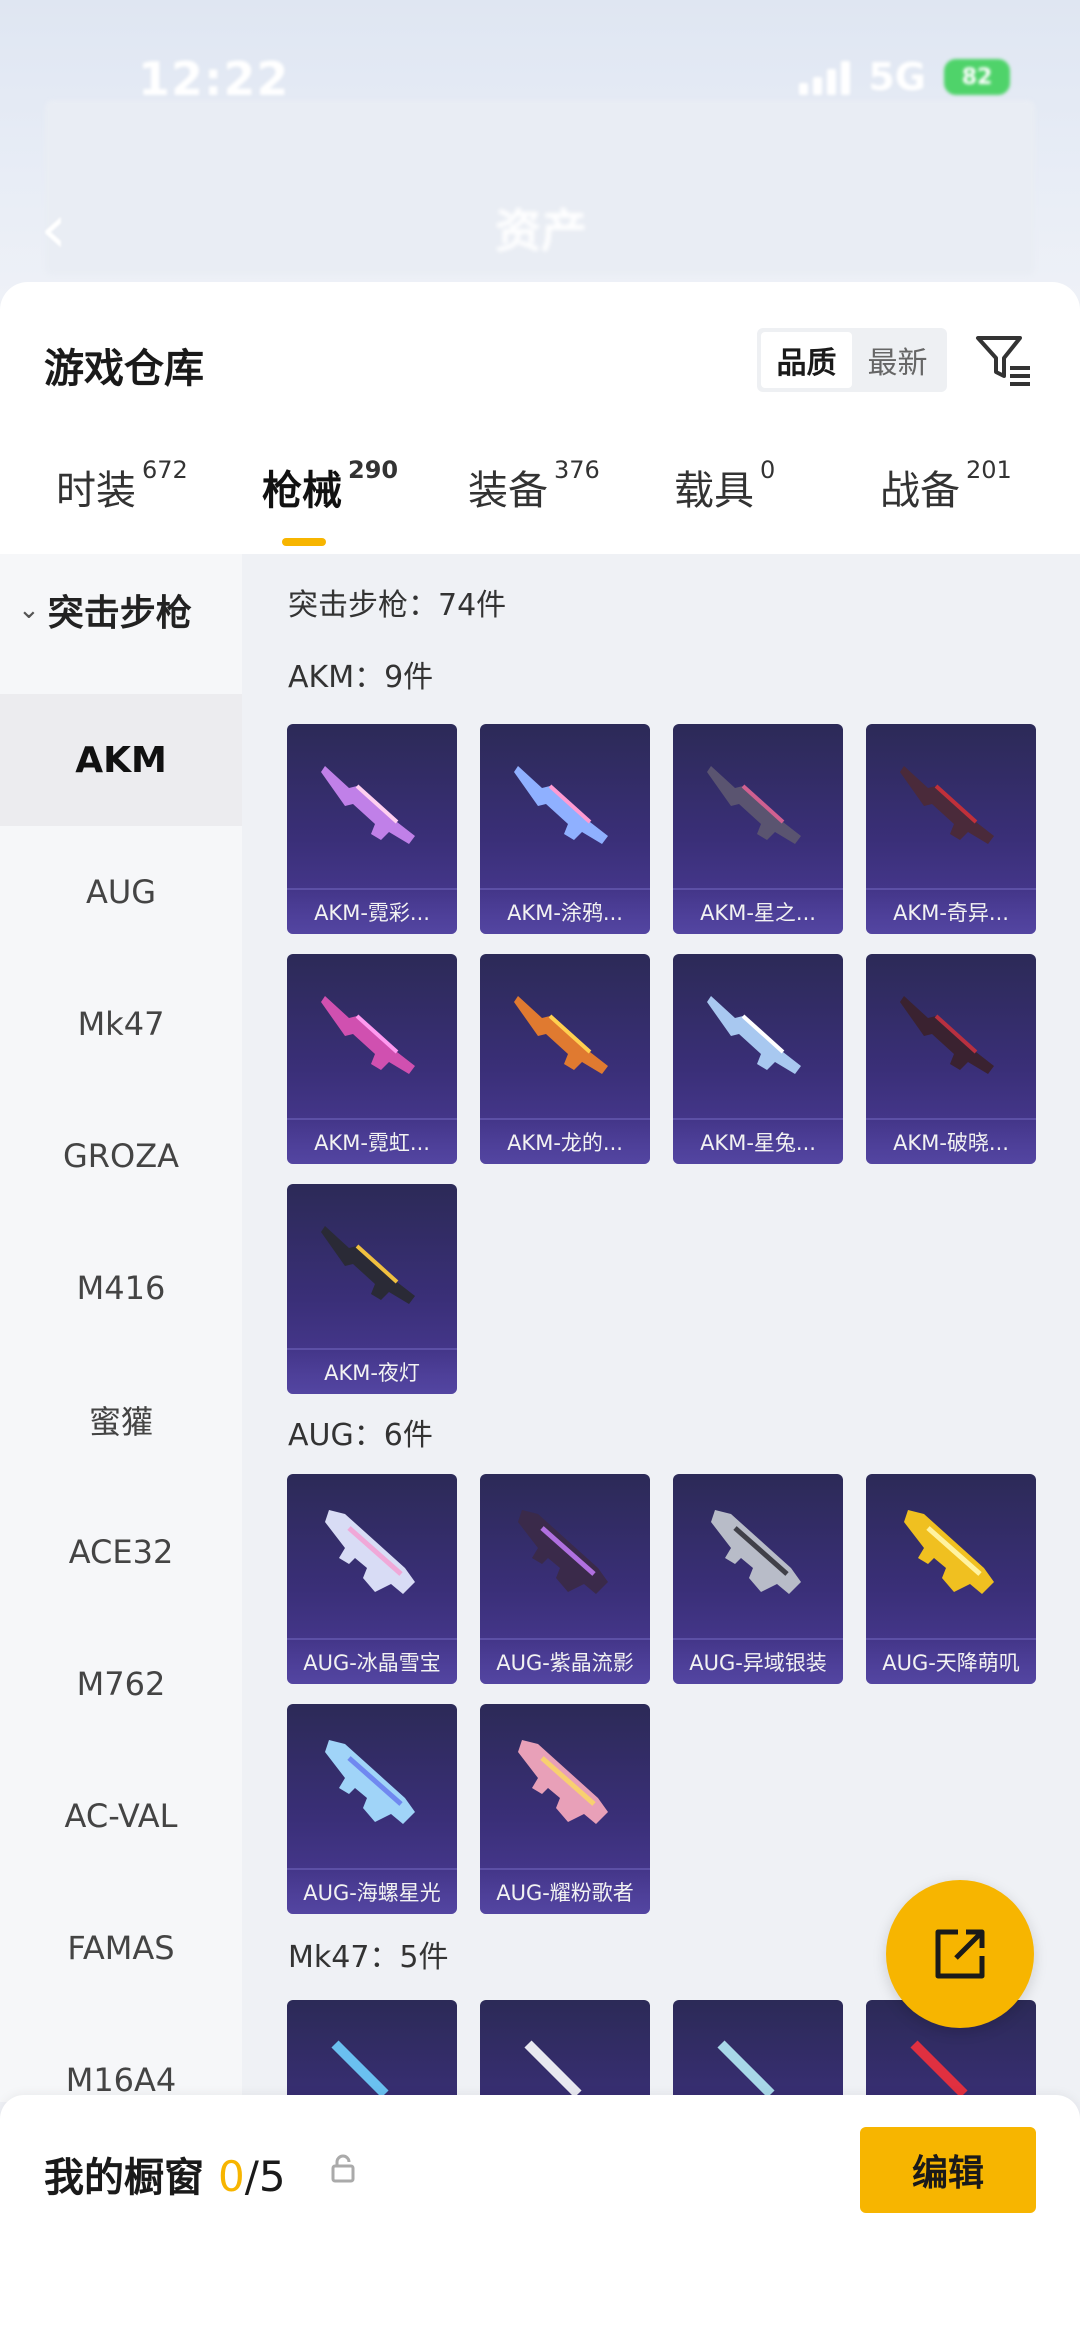 Image resolution: width=1080 pixels, height=2341 pixels. Describe the element at coordinates (214, 79) in the screenshot. I see `status-time: 12:22` at that location.